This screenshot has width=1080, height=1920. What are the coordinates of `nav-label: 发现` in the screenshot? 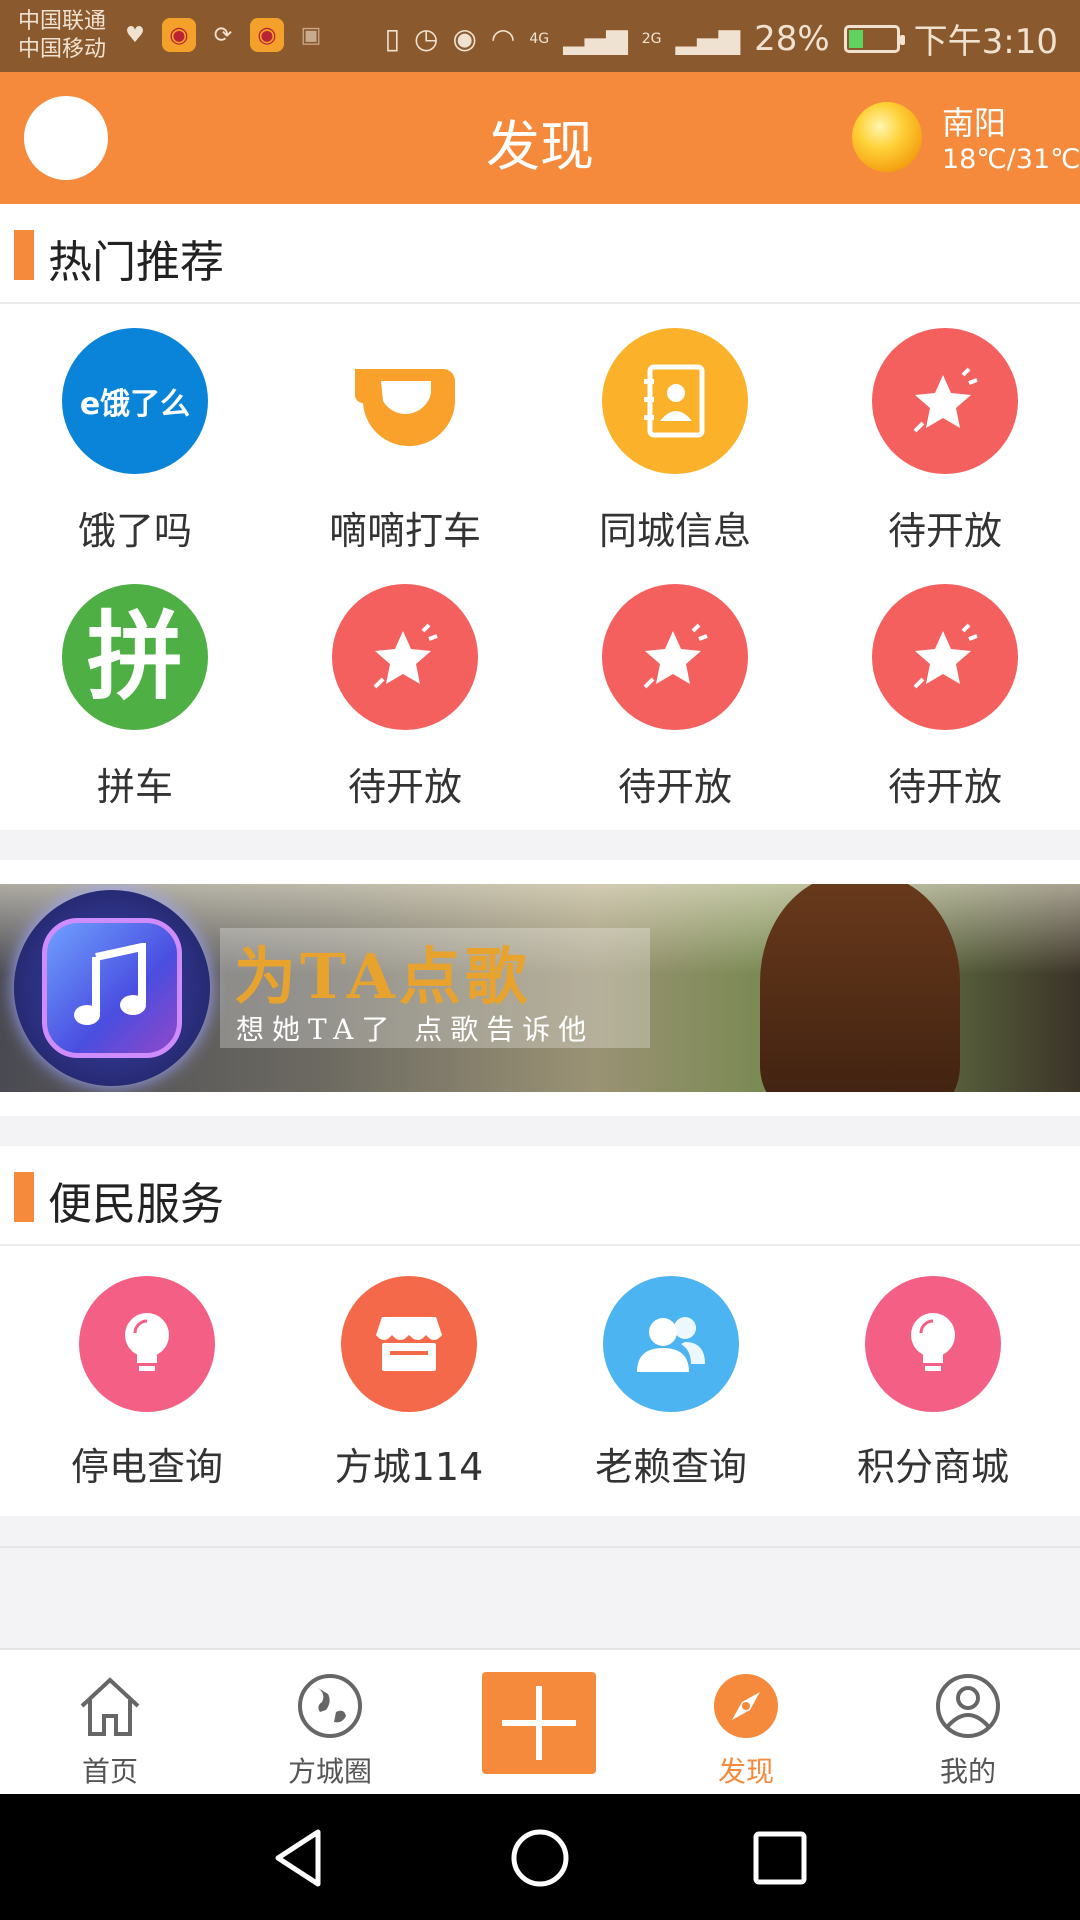 It's located at (745, 1771).